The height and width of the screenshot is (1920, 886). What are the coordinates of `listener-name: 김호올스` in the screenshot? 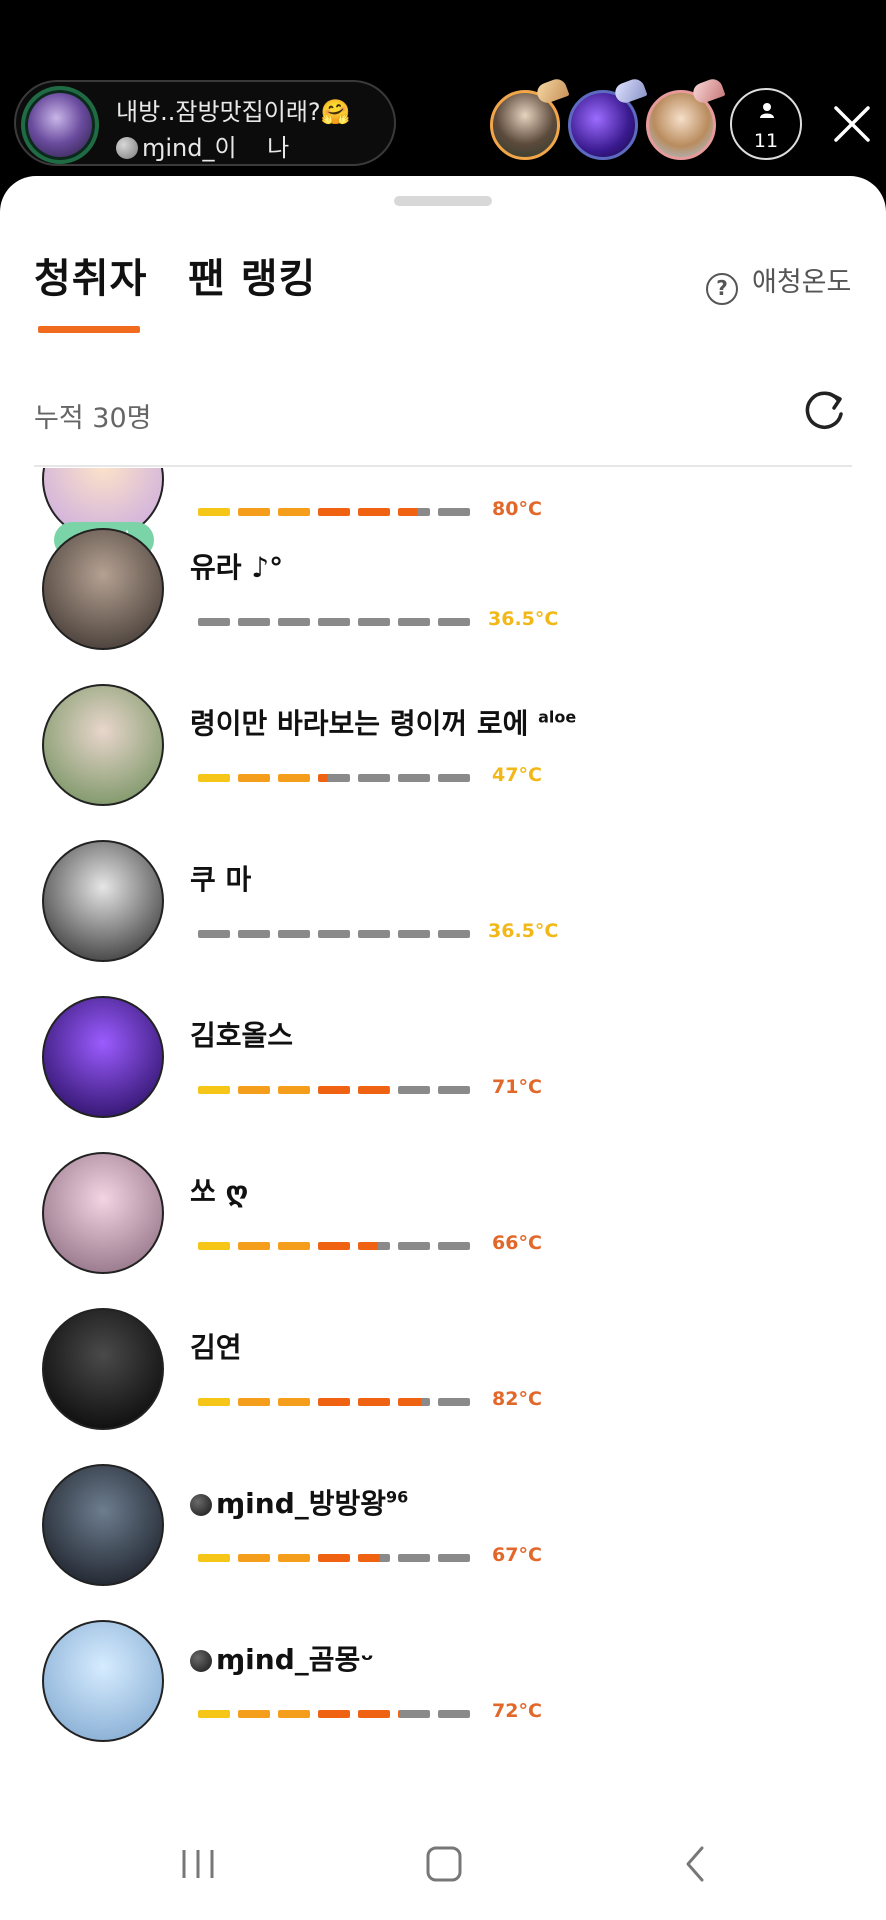 It's located at (241, 1034).